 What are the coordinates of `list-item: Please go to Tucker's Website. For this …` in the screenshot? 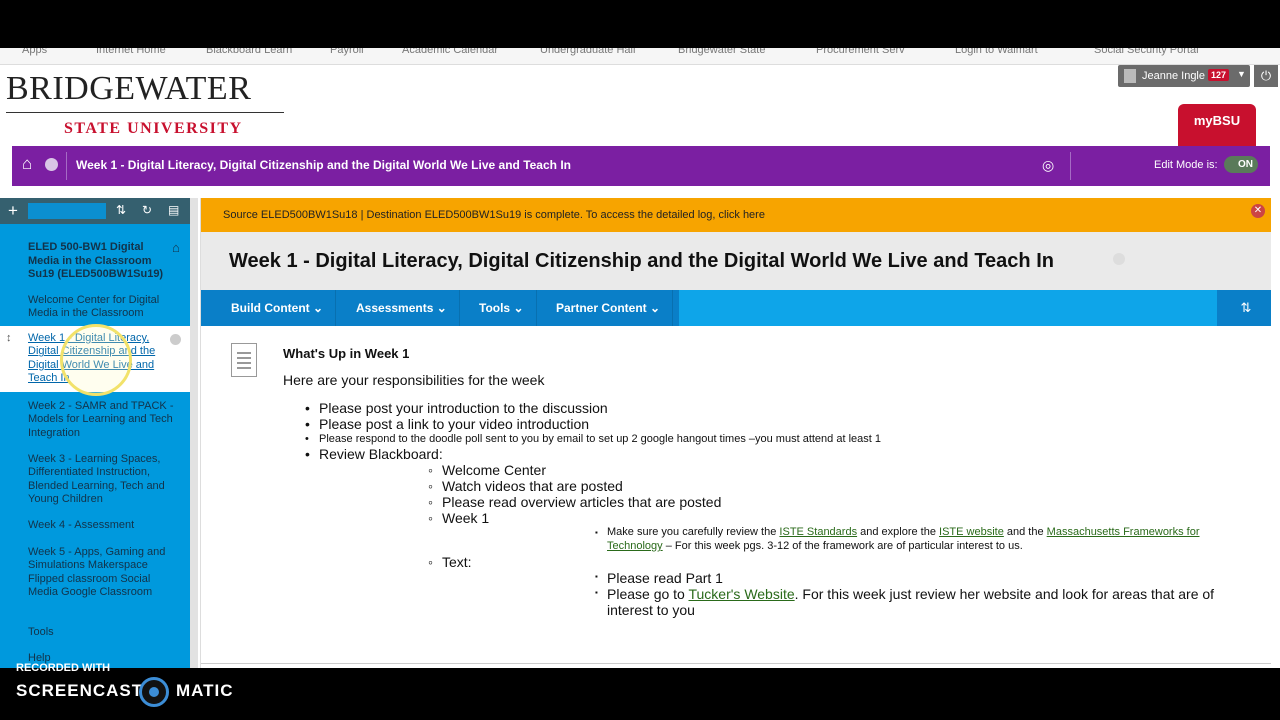 It's located at (904, 594).